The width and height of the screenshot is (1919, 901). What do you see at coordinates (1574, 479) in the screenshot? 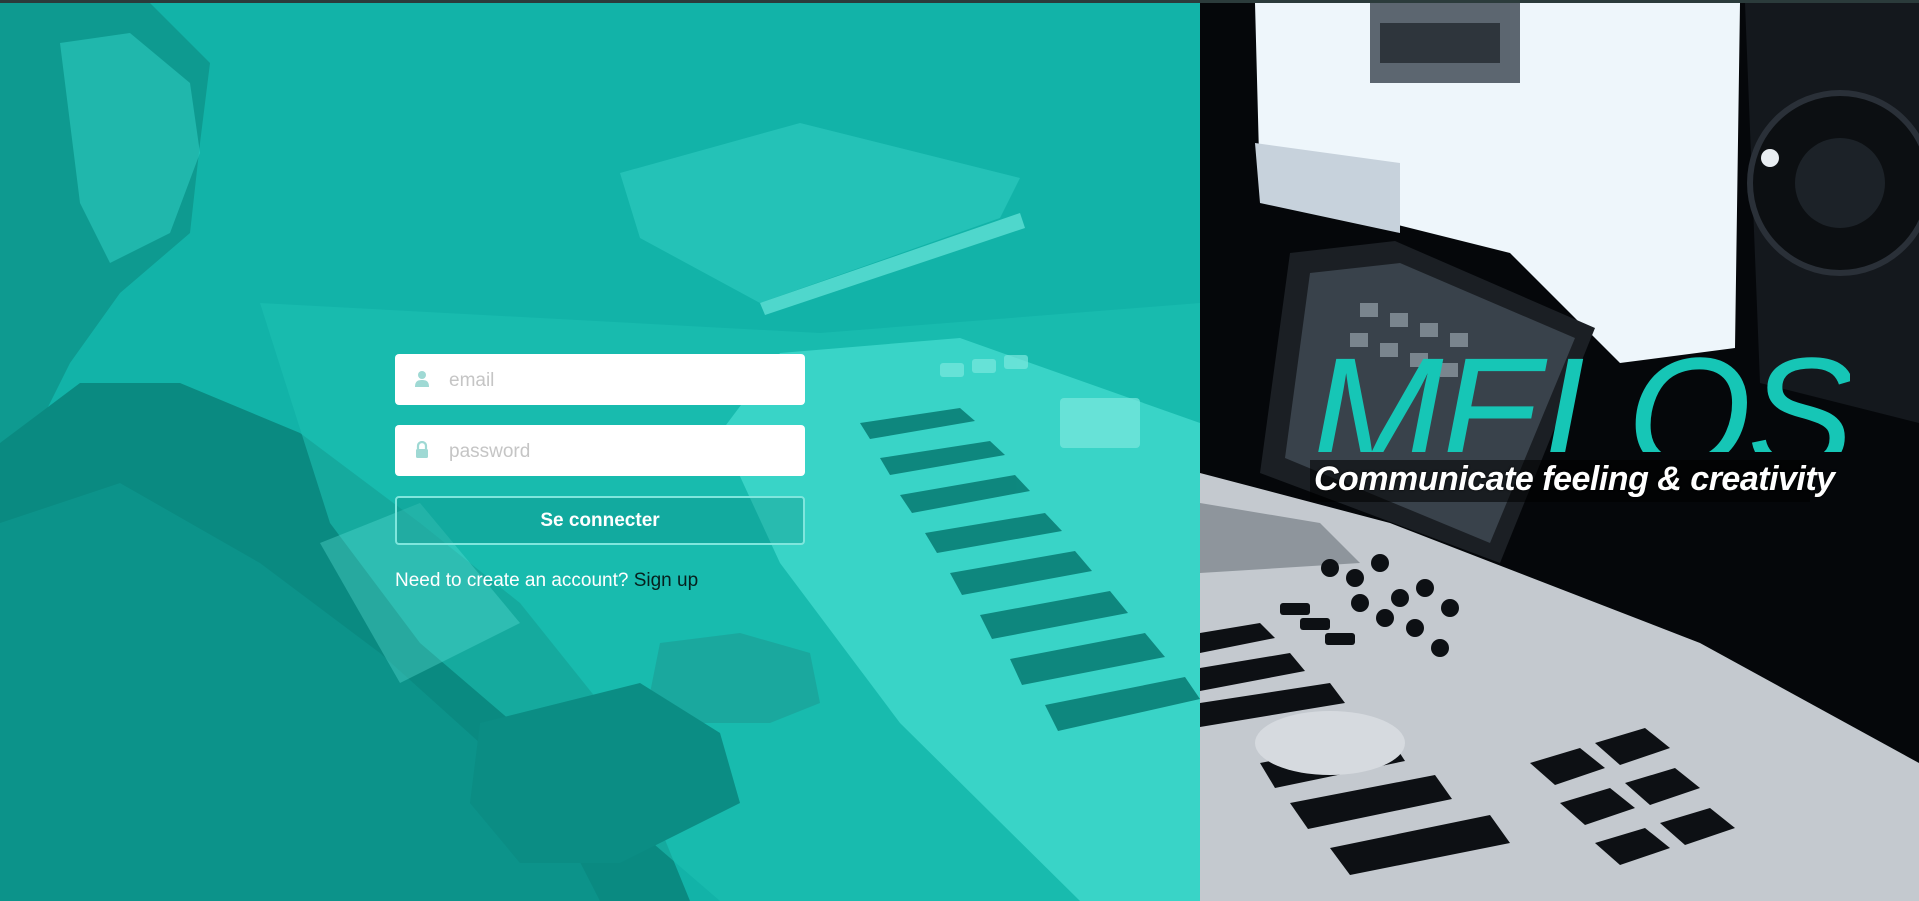
I see `brand-tagline: Communicate feeling & creativity` at bounding box center [1574, 479].